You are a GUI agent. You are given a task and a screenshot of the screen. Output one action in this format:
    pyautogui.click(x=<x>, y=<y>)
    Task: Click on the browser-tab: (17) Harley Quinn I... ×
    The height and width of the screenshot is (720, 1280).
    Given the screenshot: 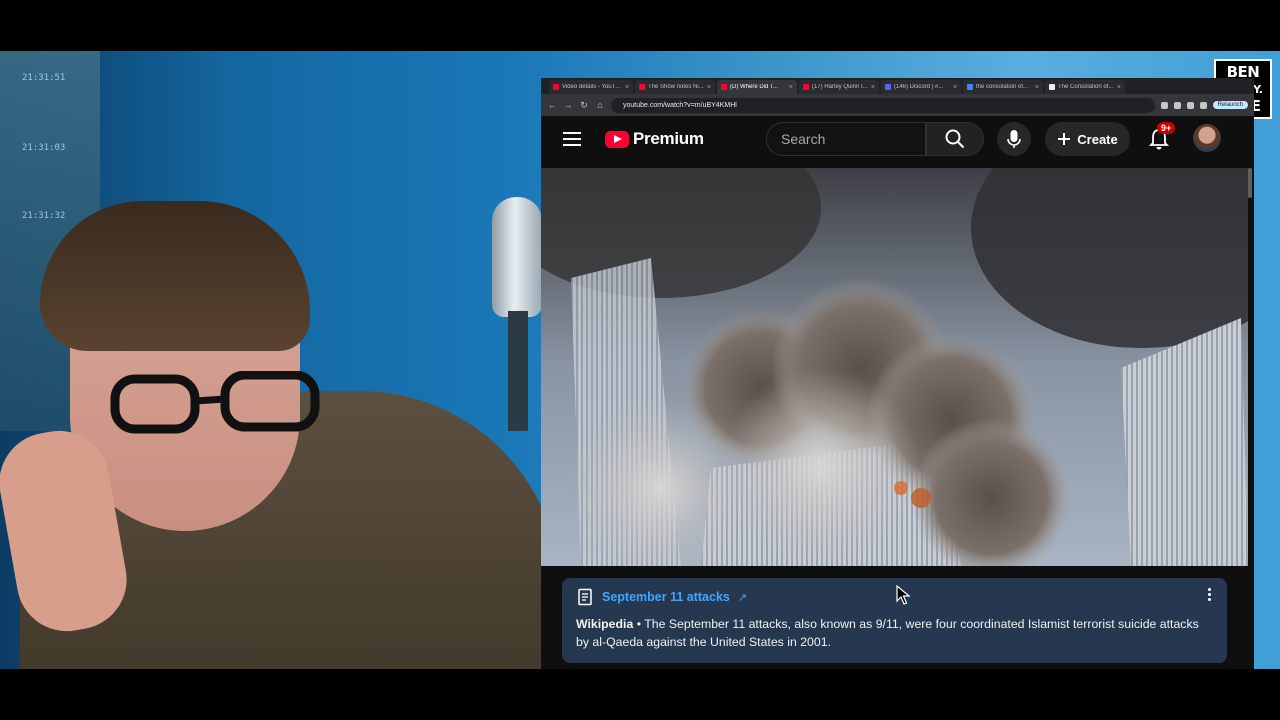 What is the action you would take?
    pyautogui.click(x=839, y=87)
    